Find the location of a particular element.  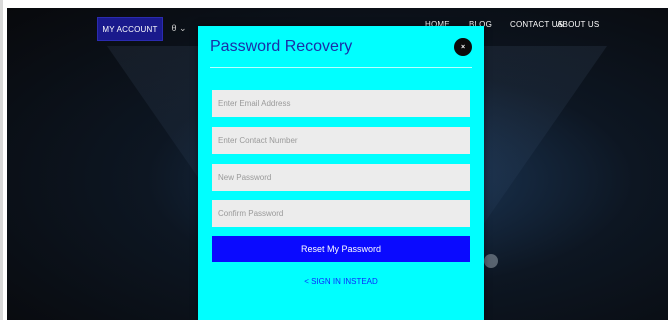

sign-in-instead-link: < SIGN IN INSTEAD is located at coordinates (341, 281).